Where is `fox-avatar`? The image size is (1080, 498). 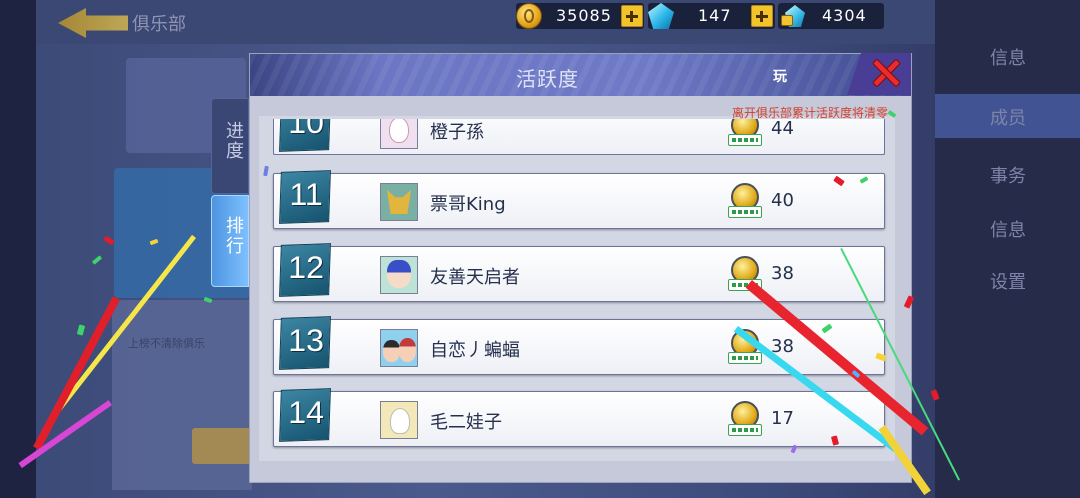 fox-avatar is located at coordinates (399, 202).